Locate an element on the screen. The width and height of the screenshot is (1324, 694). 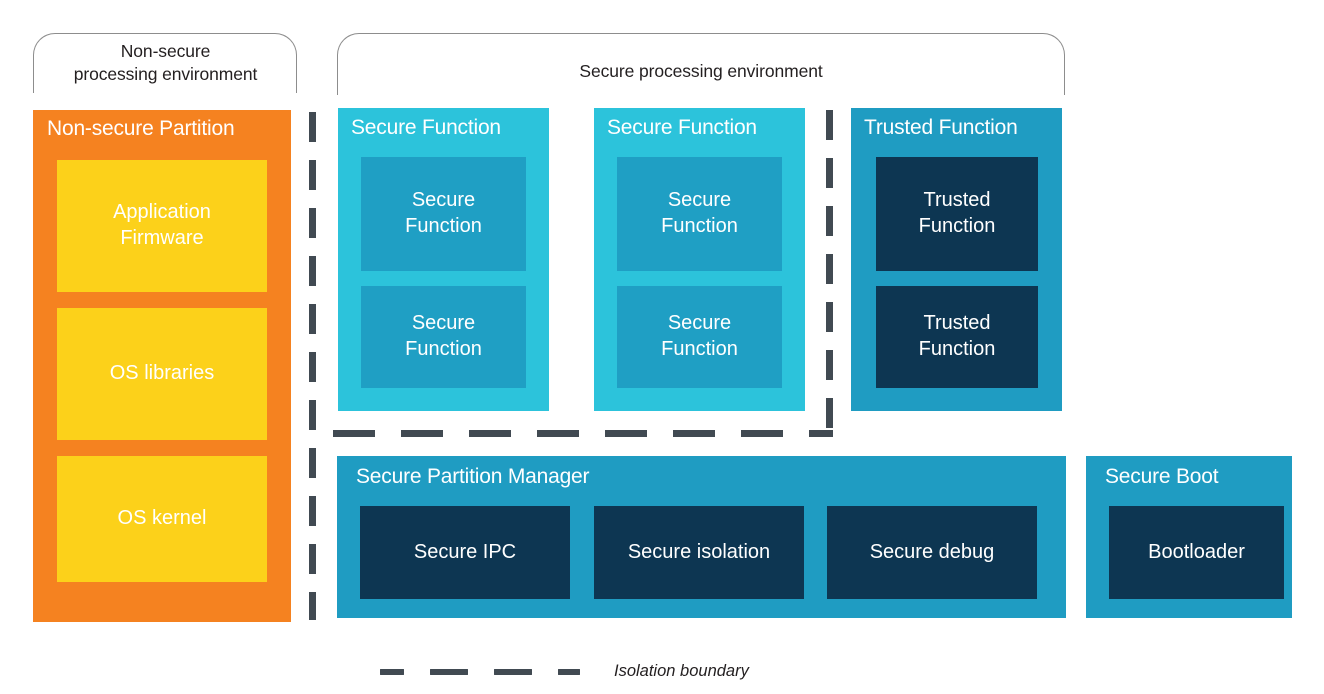
trusted-function-item-1: Trusted Function is located at coordinates (957, 214).